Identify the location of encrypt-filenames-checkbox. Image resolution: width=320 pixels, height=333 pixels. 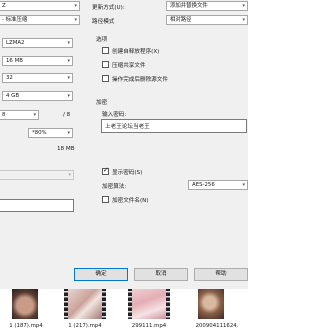
(105, 199).